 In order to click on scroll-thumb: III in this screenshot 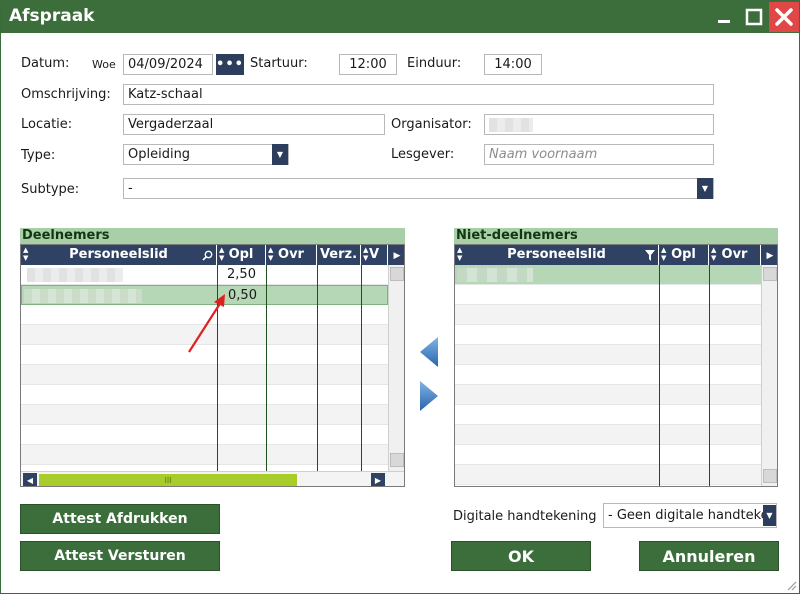, I will do `click(168, 480)`.